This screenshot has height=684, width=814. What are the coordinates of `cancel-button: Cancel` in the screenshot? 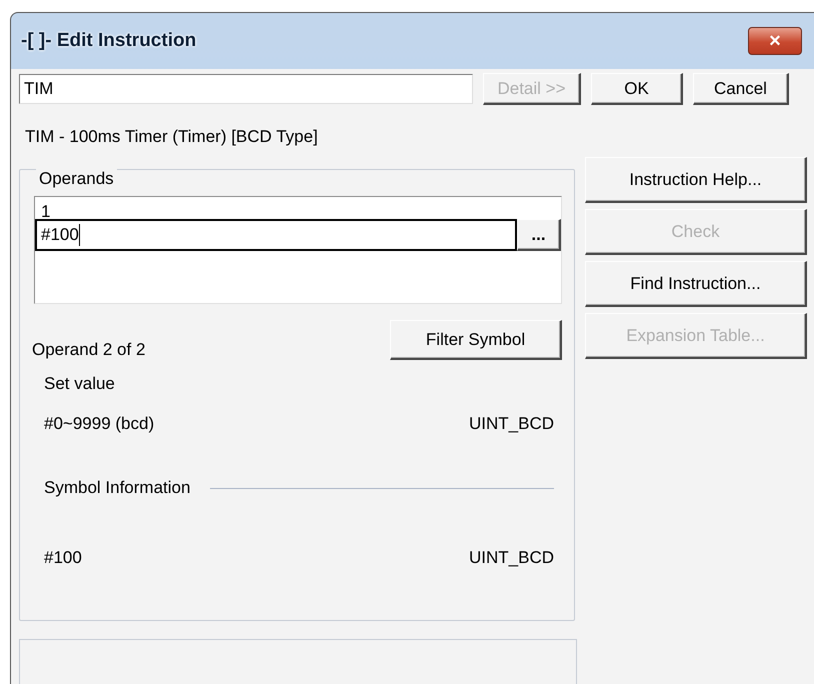 It's located at (741, 89).